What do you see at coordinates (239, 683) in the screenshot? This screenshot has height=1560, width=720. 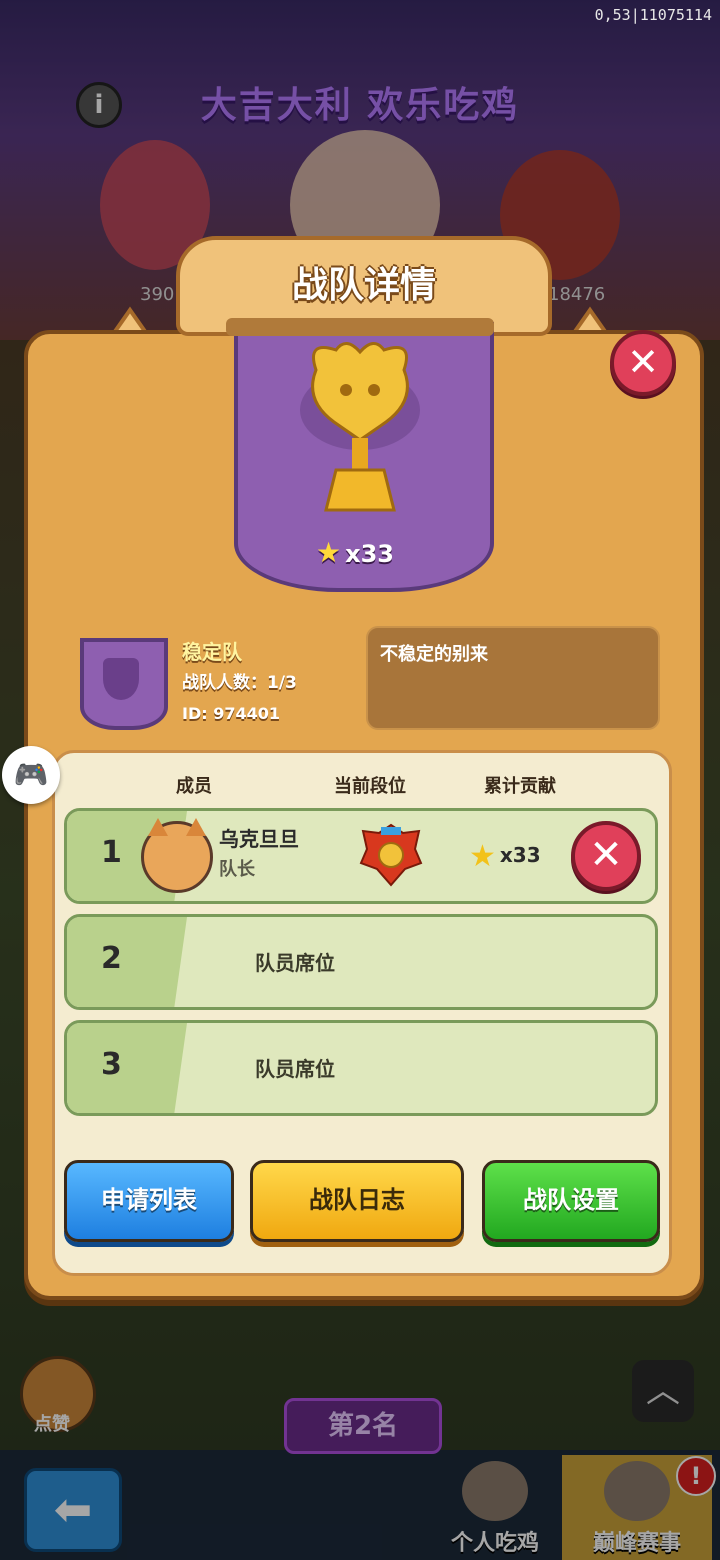 I see `team-member-count: 战队人数：1/3` at bounding box center [239, 683].